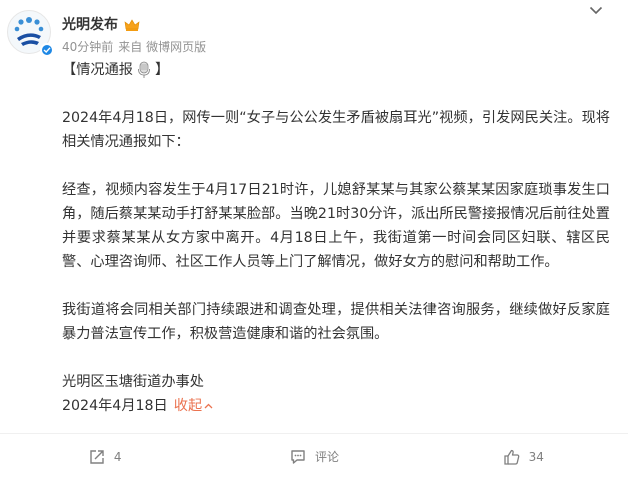  Describe the element at coordinates (116, 70) in the screenshot. I see `post-title: 【情况通报 】` at that location.